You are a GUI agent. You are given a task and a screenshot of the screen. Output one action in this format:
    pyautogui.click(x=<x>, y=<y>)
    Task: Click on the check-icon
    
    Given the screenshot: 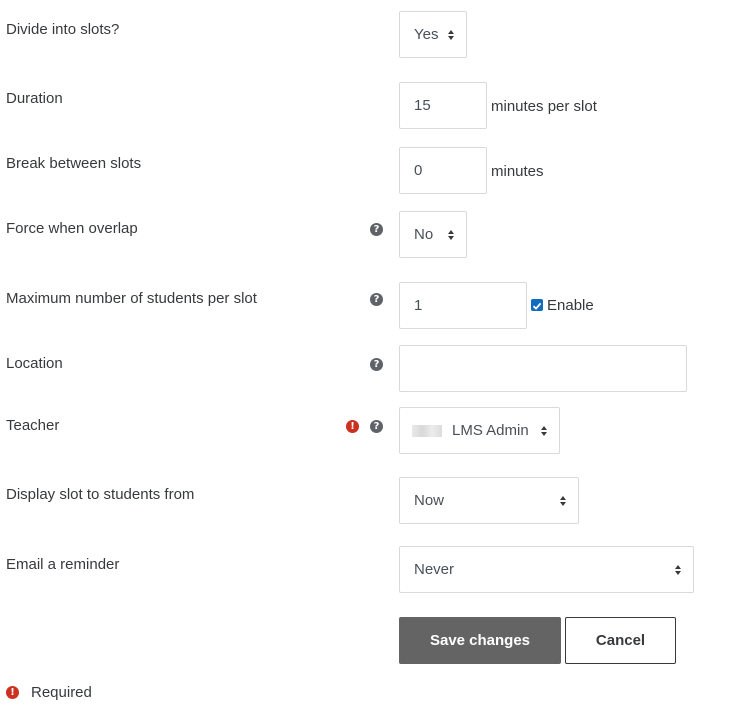 What is the action you would take?
    pyautogui.click(x=537, y=306)
    